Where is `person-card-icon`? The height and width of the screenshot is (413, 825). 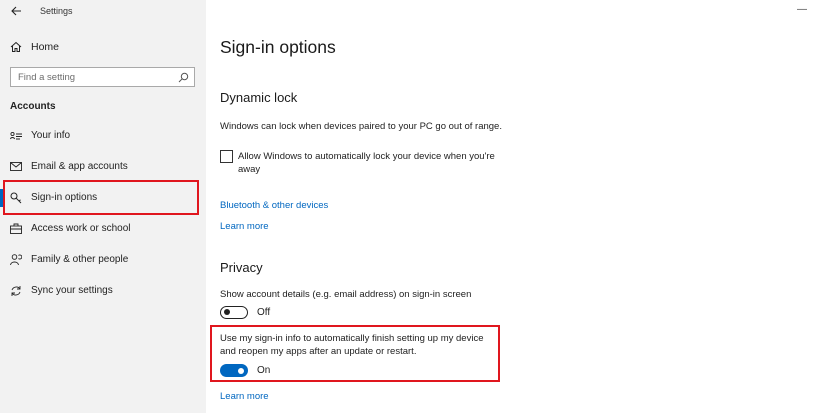 person-card-icon is located at coordinates (16, 135).